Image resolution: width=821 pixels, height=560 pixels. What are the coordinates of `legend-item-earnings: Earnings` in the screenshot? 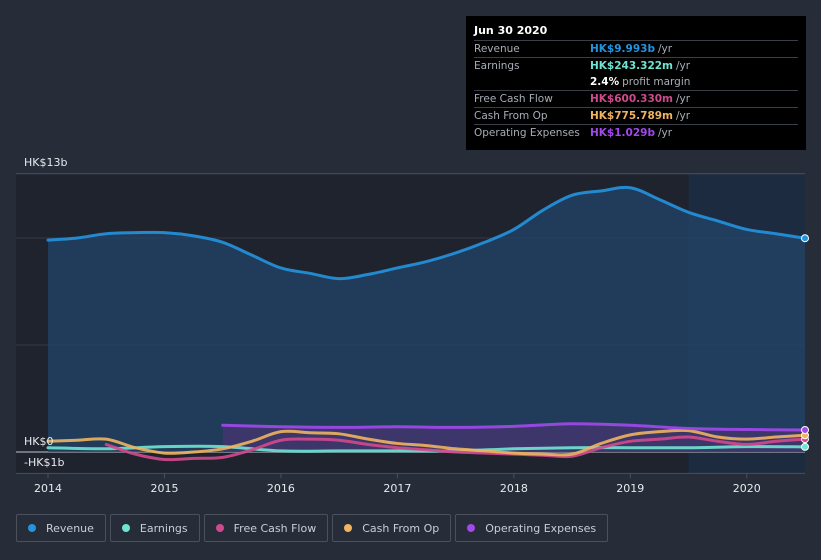 It's located at (154, 528).